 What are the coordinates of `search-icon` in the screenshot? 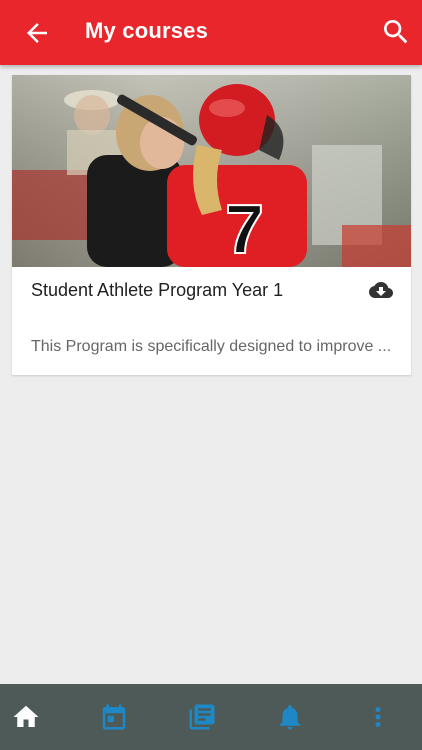 It's located at (396, 32).